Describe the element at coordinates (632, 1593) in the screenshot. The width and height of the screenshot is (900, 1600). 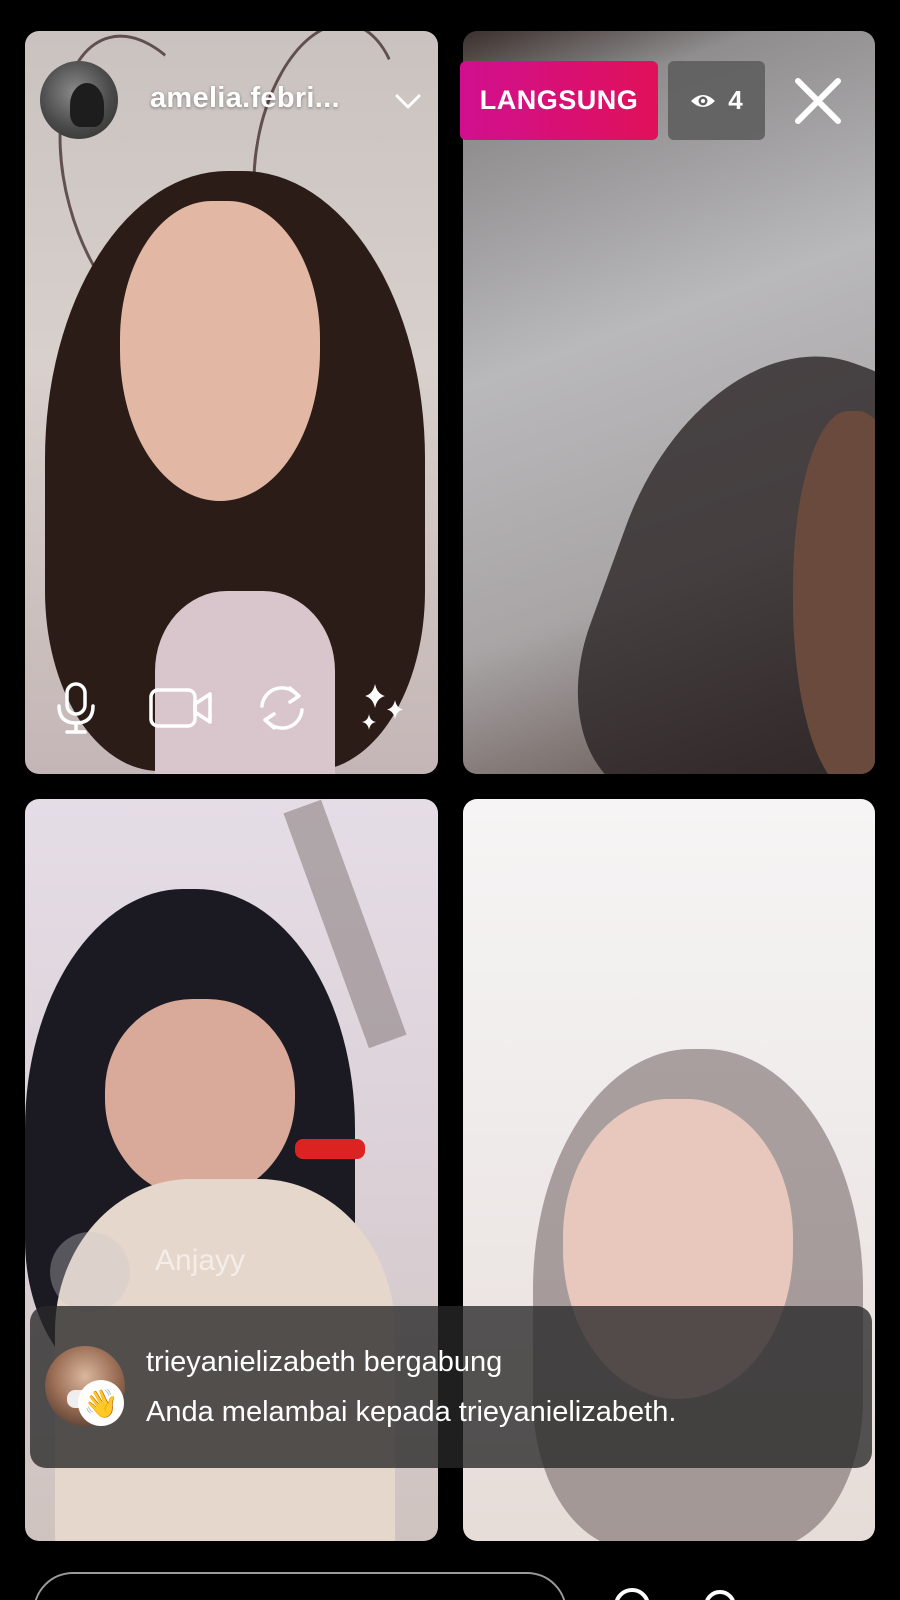
I see `question-icon` at that location.